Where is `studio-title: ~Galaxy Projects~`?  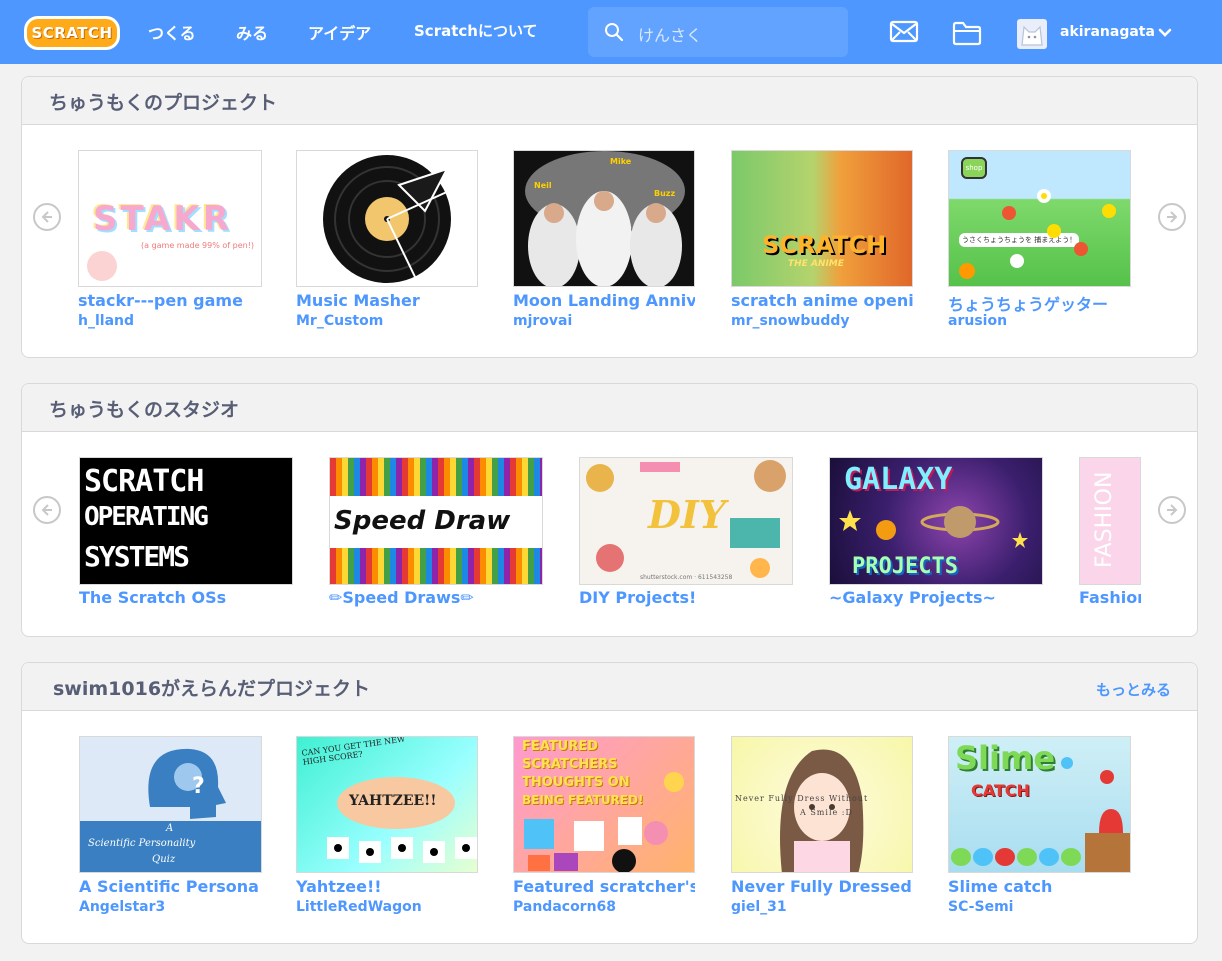 studio-title: ~Galaxy Projects~ is located at coordinates (936, 597).